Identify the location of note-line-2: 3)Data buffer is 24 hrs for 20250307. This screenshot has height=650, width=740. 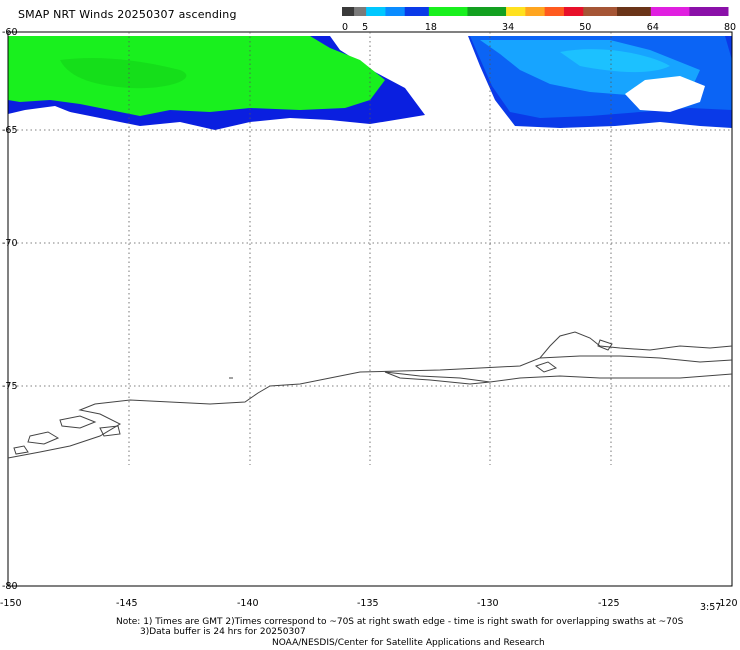
(223, 632).